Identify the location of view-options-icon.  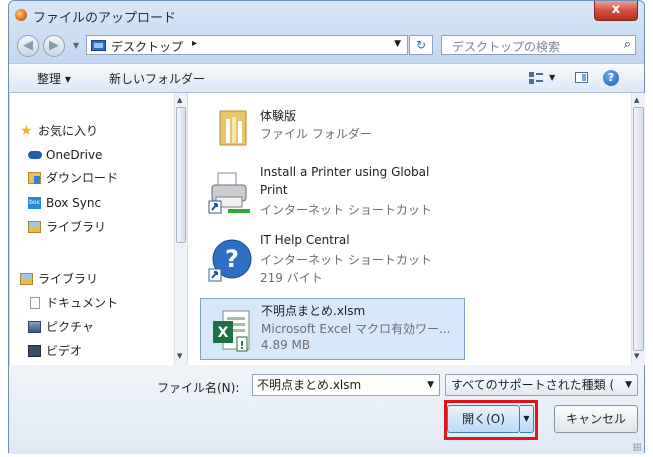
(536, 78).